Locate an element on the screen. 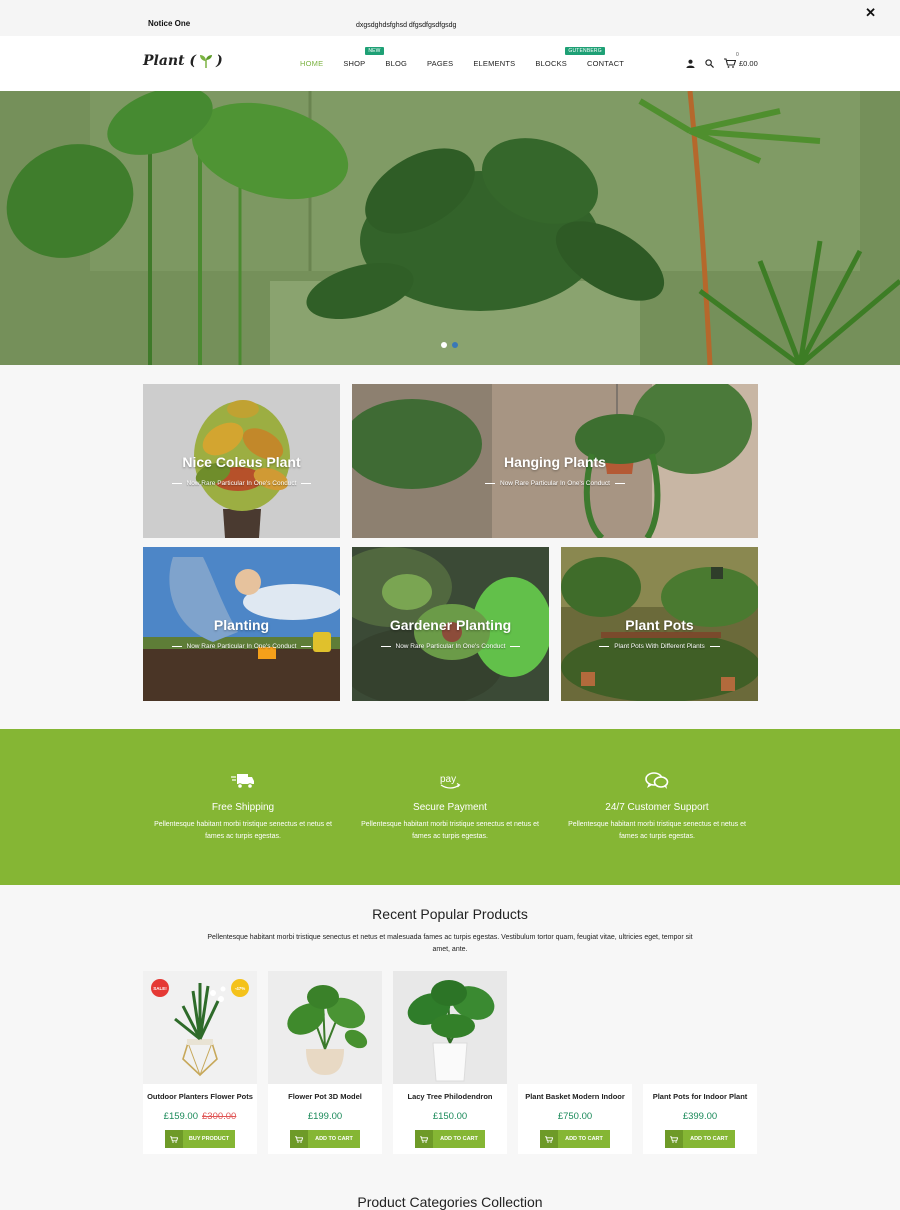  buy-product-button: BUY PRODUCT is located at coordinates (200, 1139).